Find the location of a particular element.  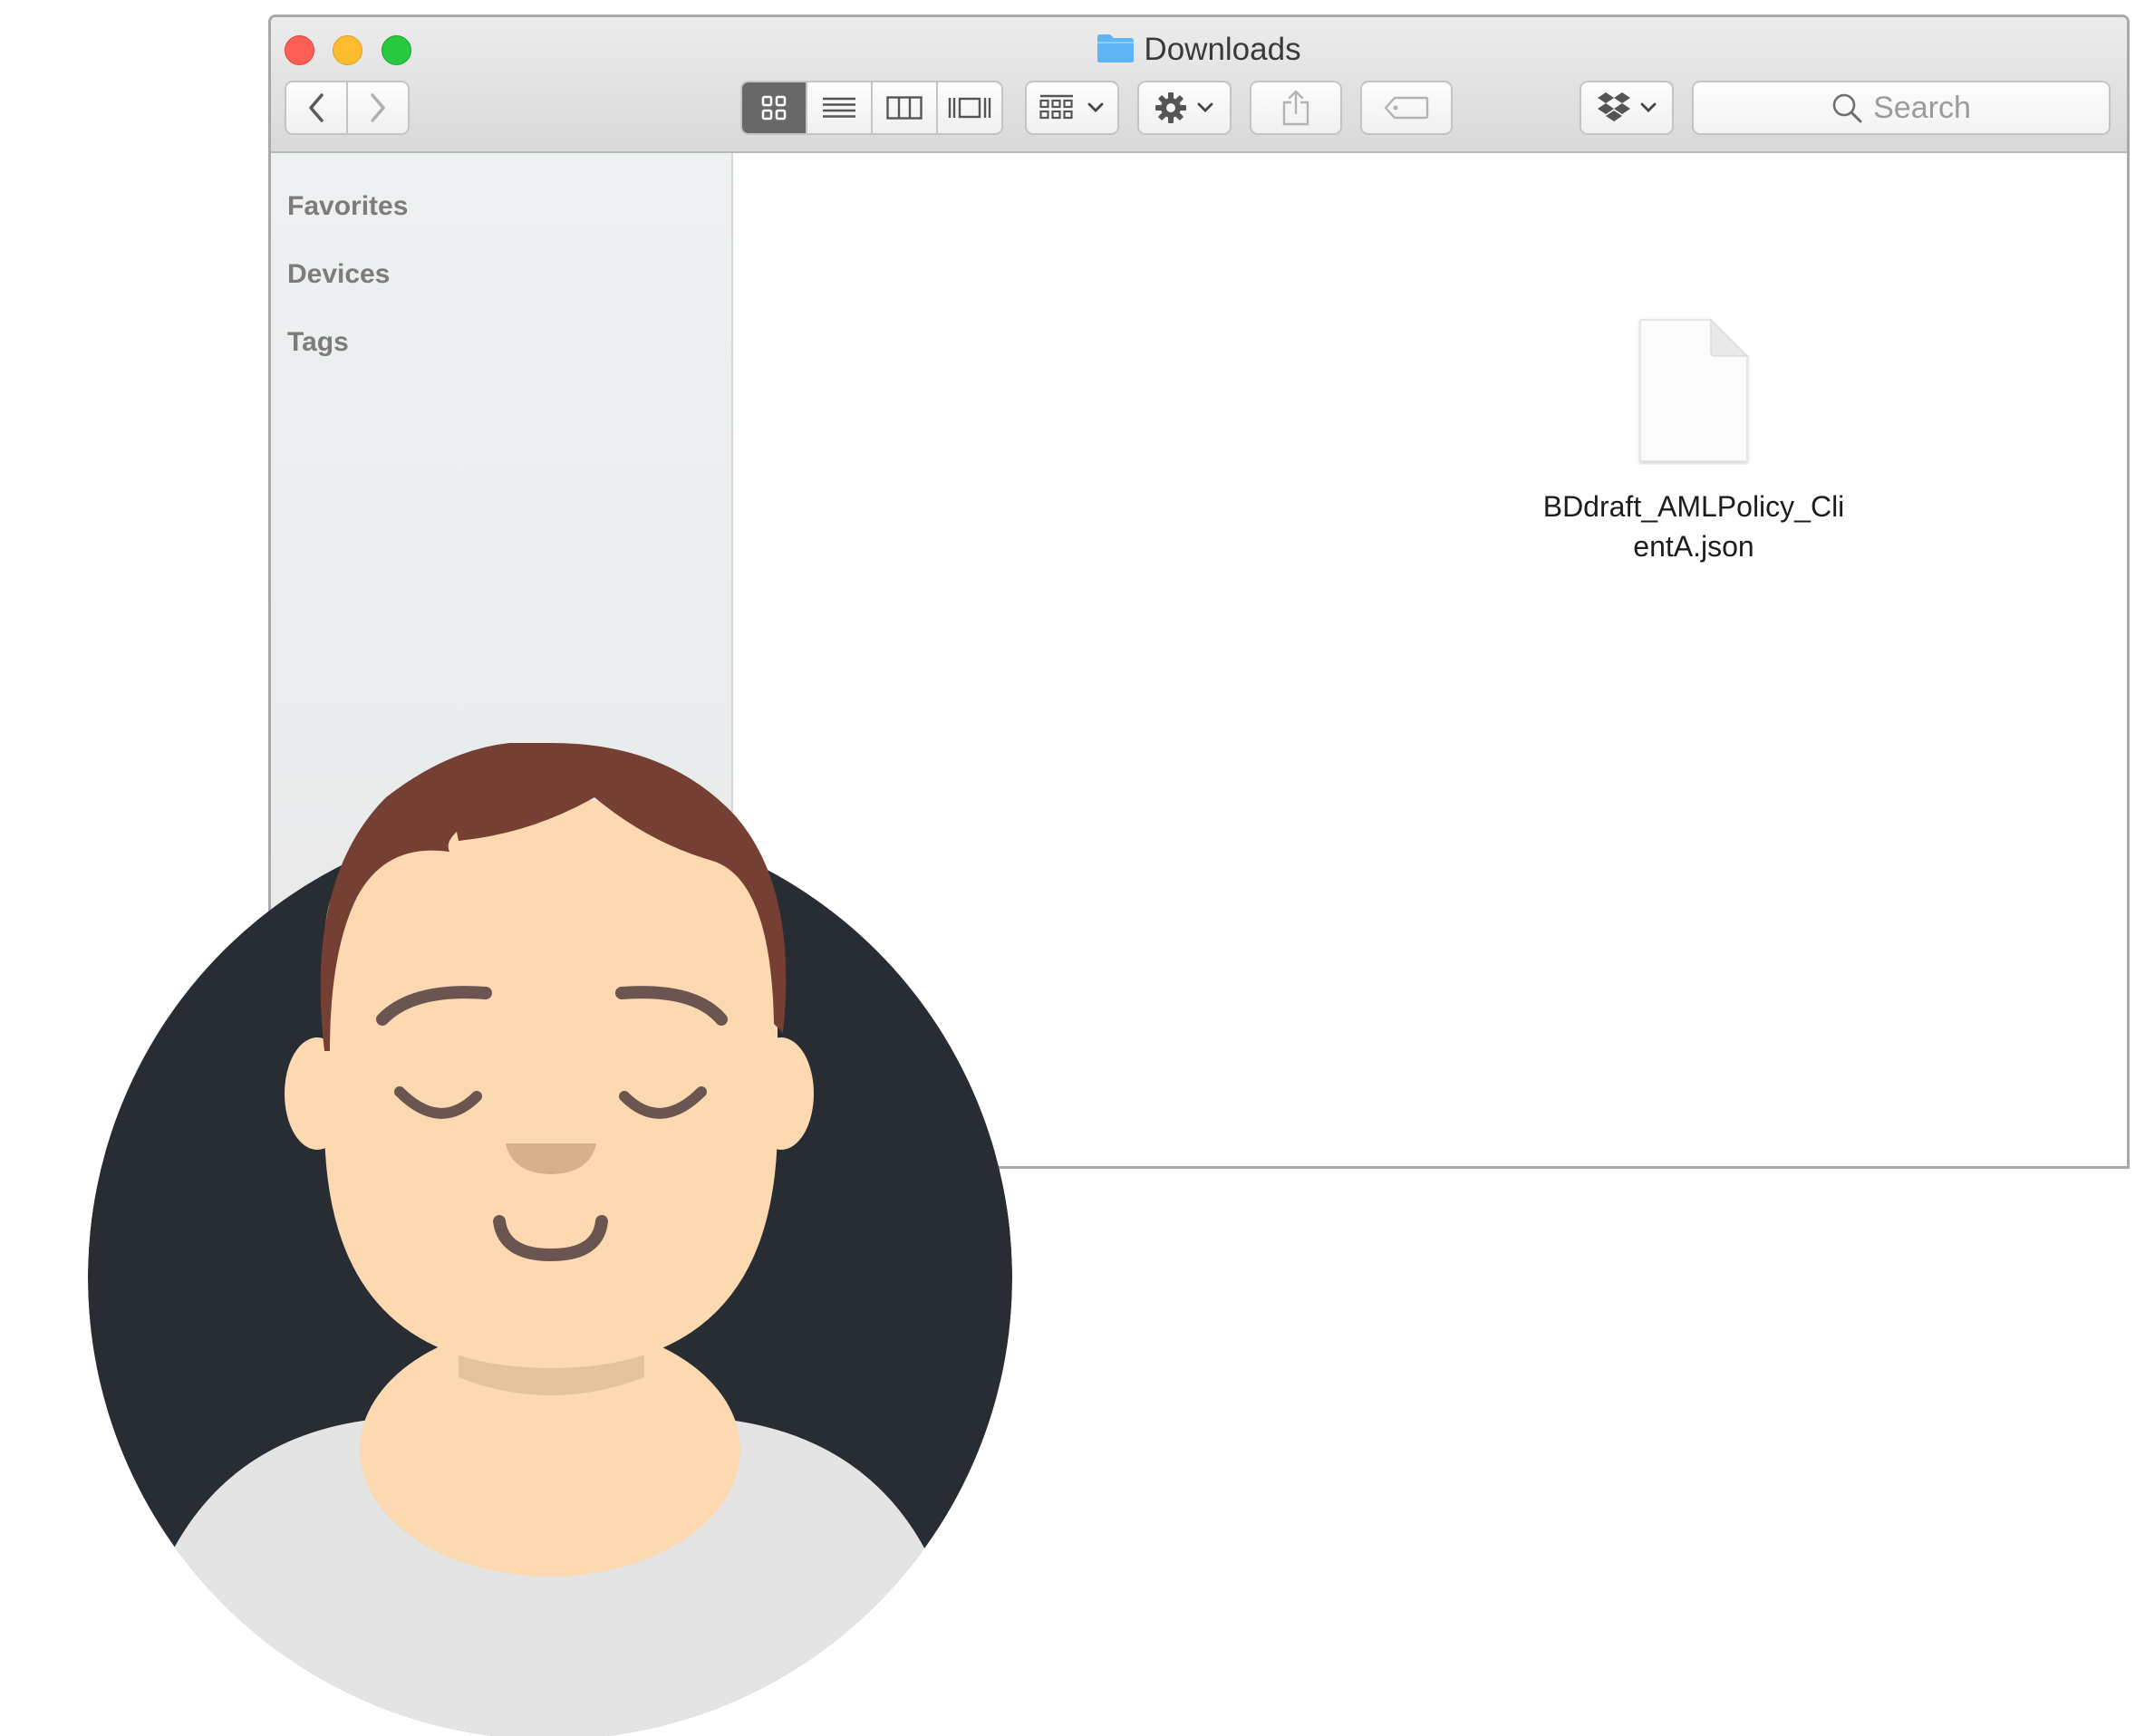

sidebar-section-favorites: Favorites is located at coordinates (347, 206).